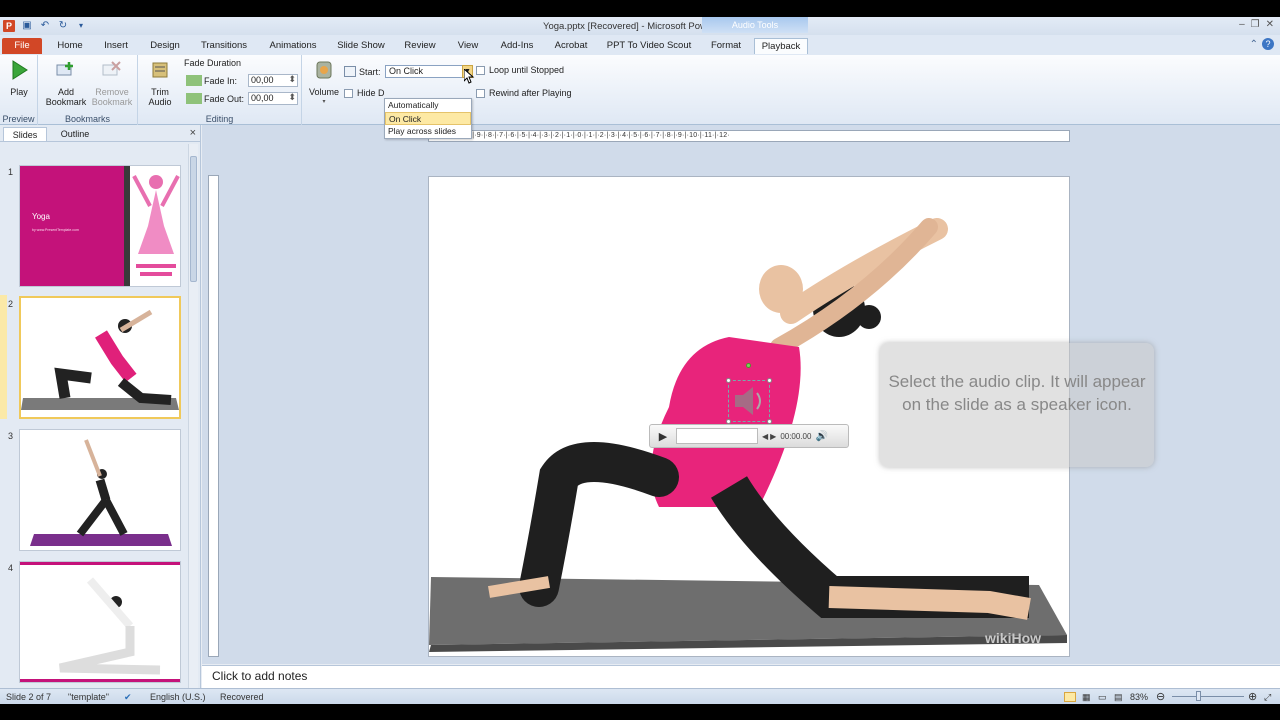  I want to click on restore-icon: ❐, so click(1255, 24).